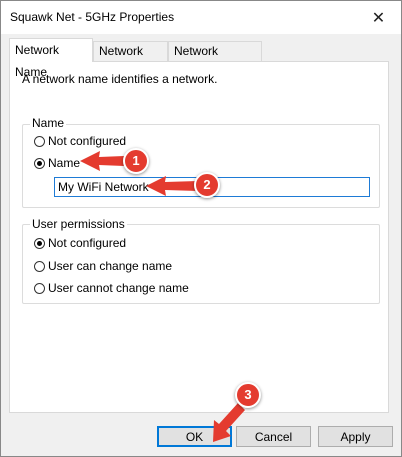 This screenshot has width=402, height=457. What do you see at coordinates (273, 436) in the screenshot?
I see `cancel-button: Cancel` at bounding box center [273, 436].